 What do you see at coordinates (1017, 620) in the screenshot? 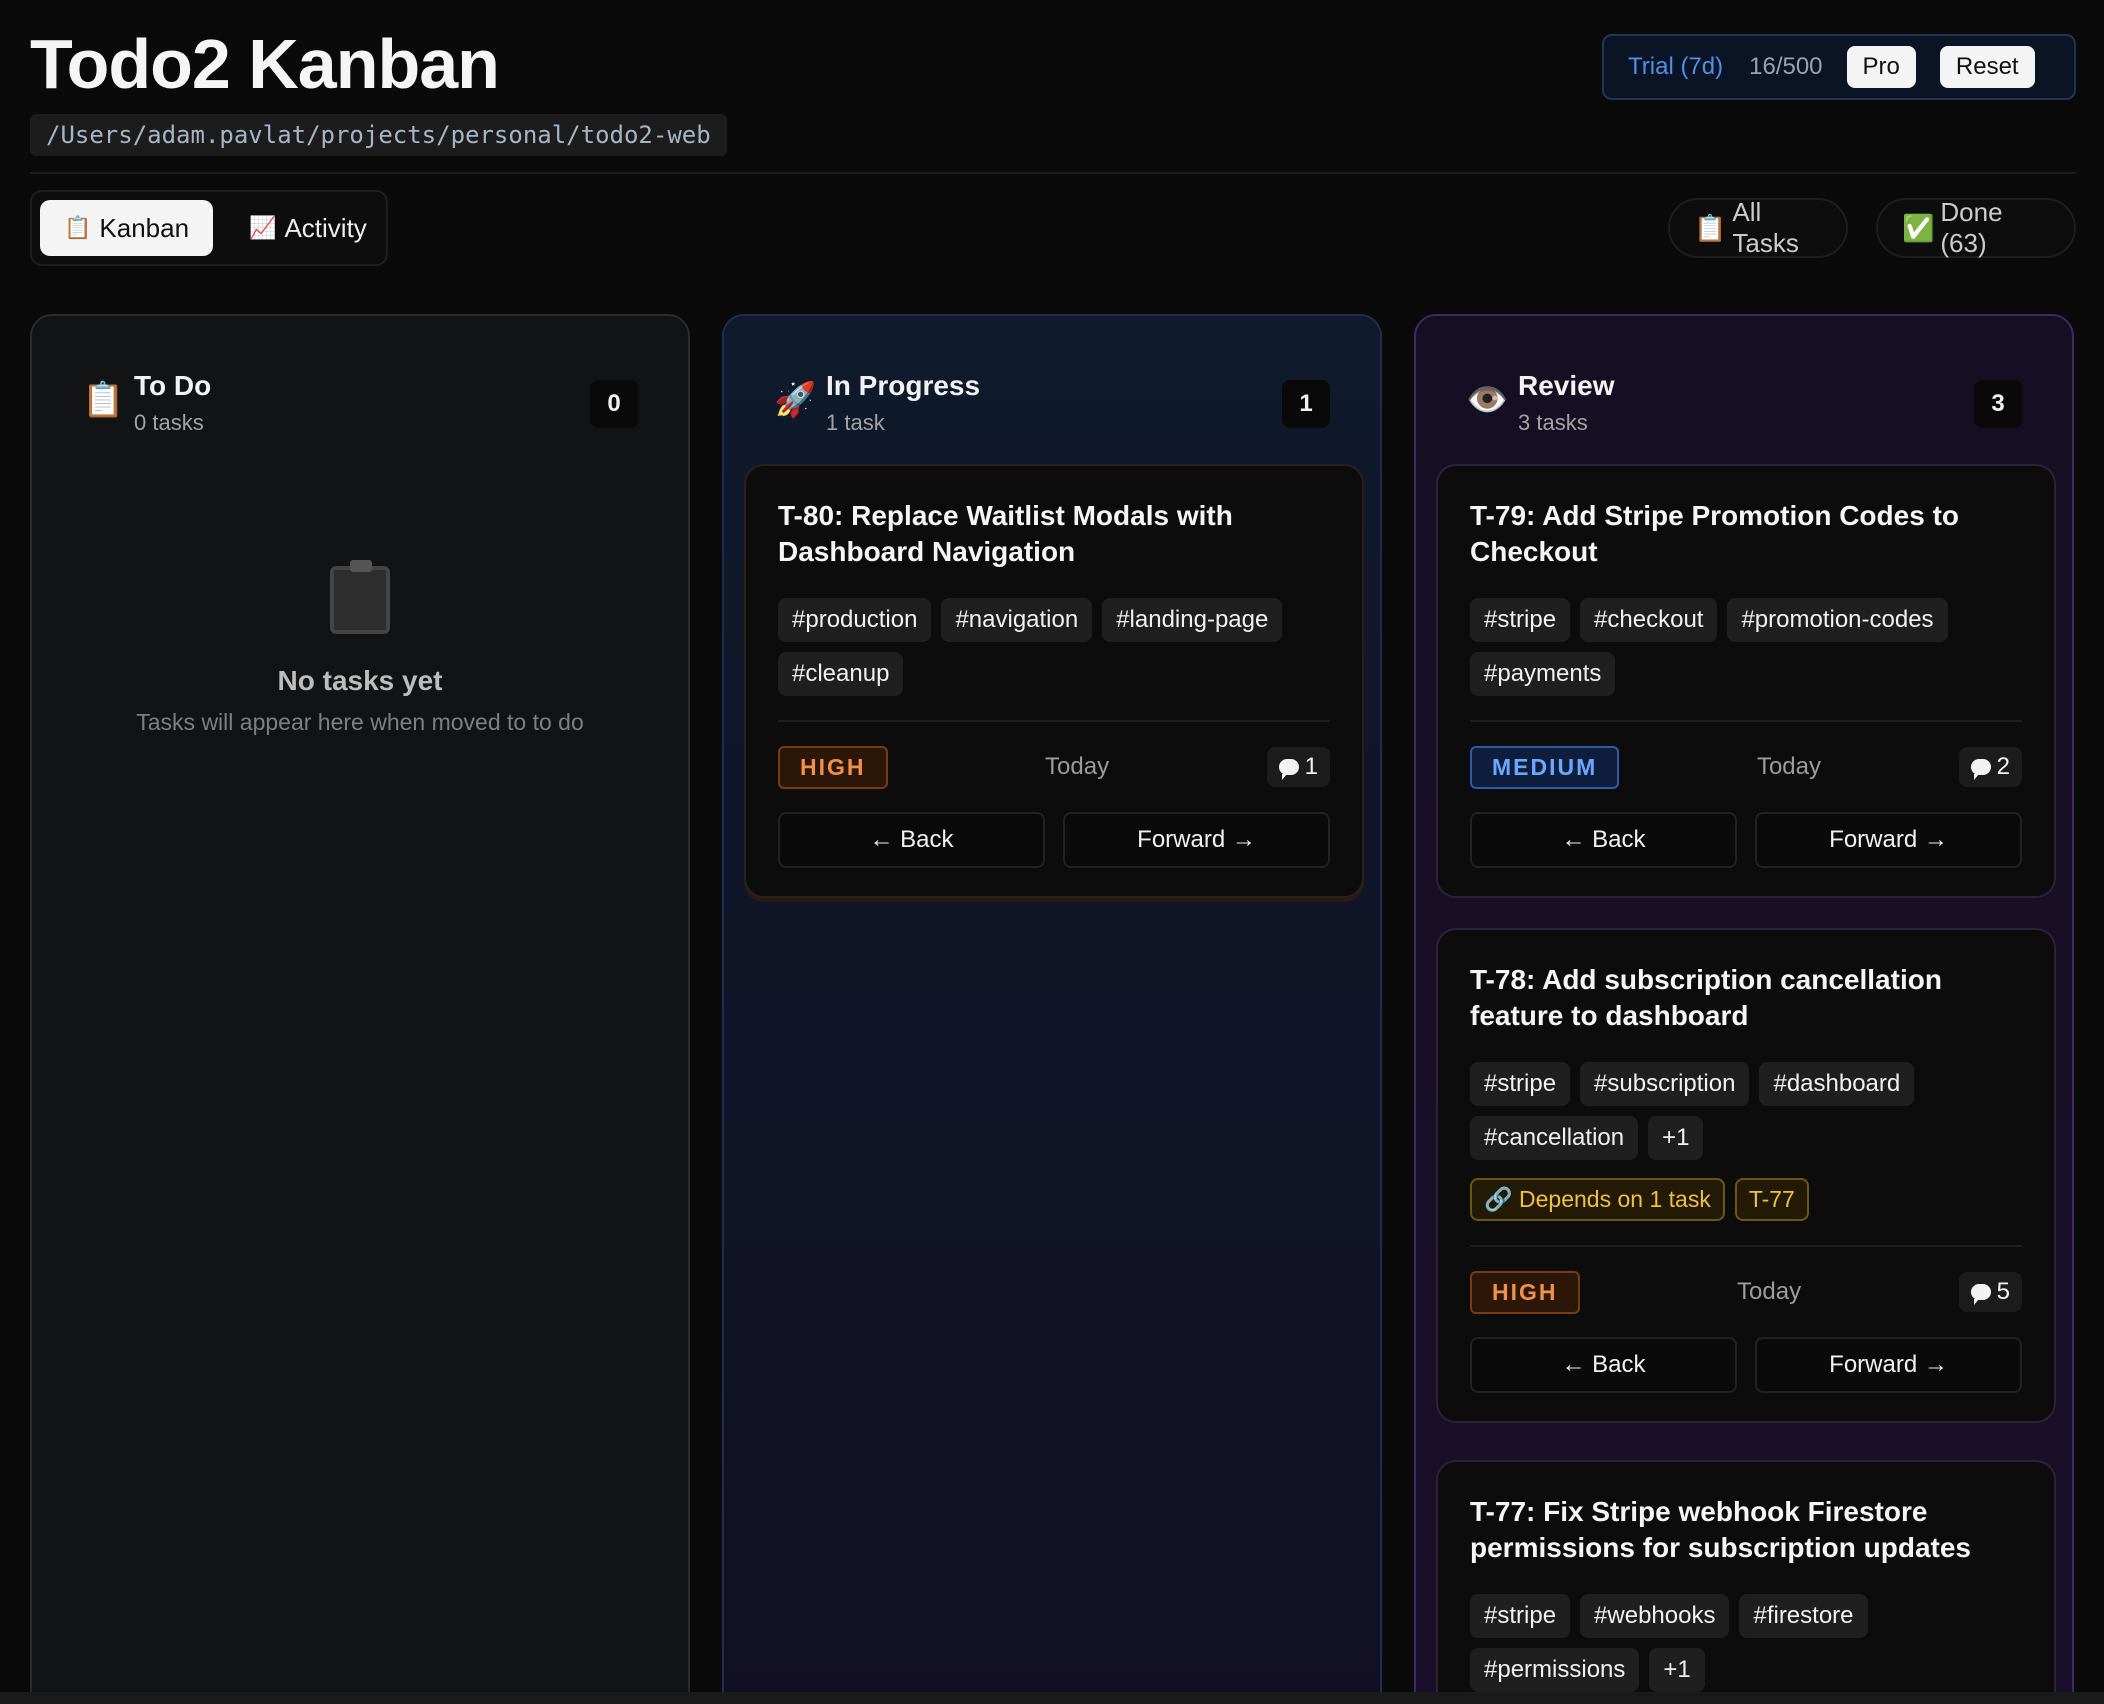
I see `tag: #navigation` at bounding box center [1017, 620].